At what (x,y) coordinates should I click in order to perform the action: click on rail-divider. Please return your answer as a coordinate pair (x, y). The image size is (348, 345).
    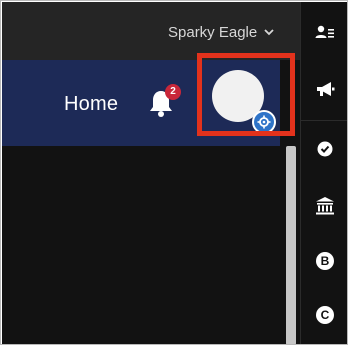
    Looking at the image, I should click on (324, 120).